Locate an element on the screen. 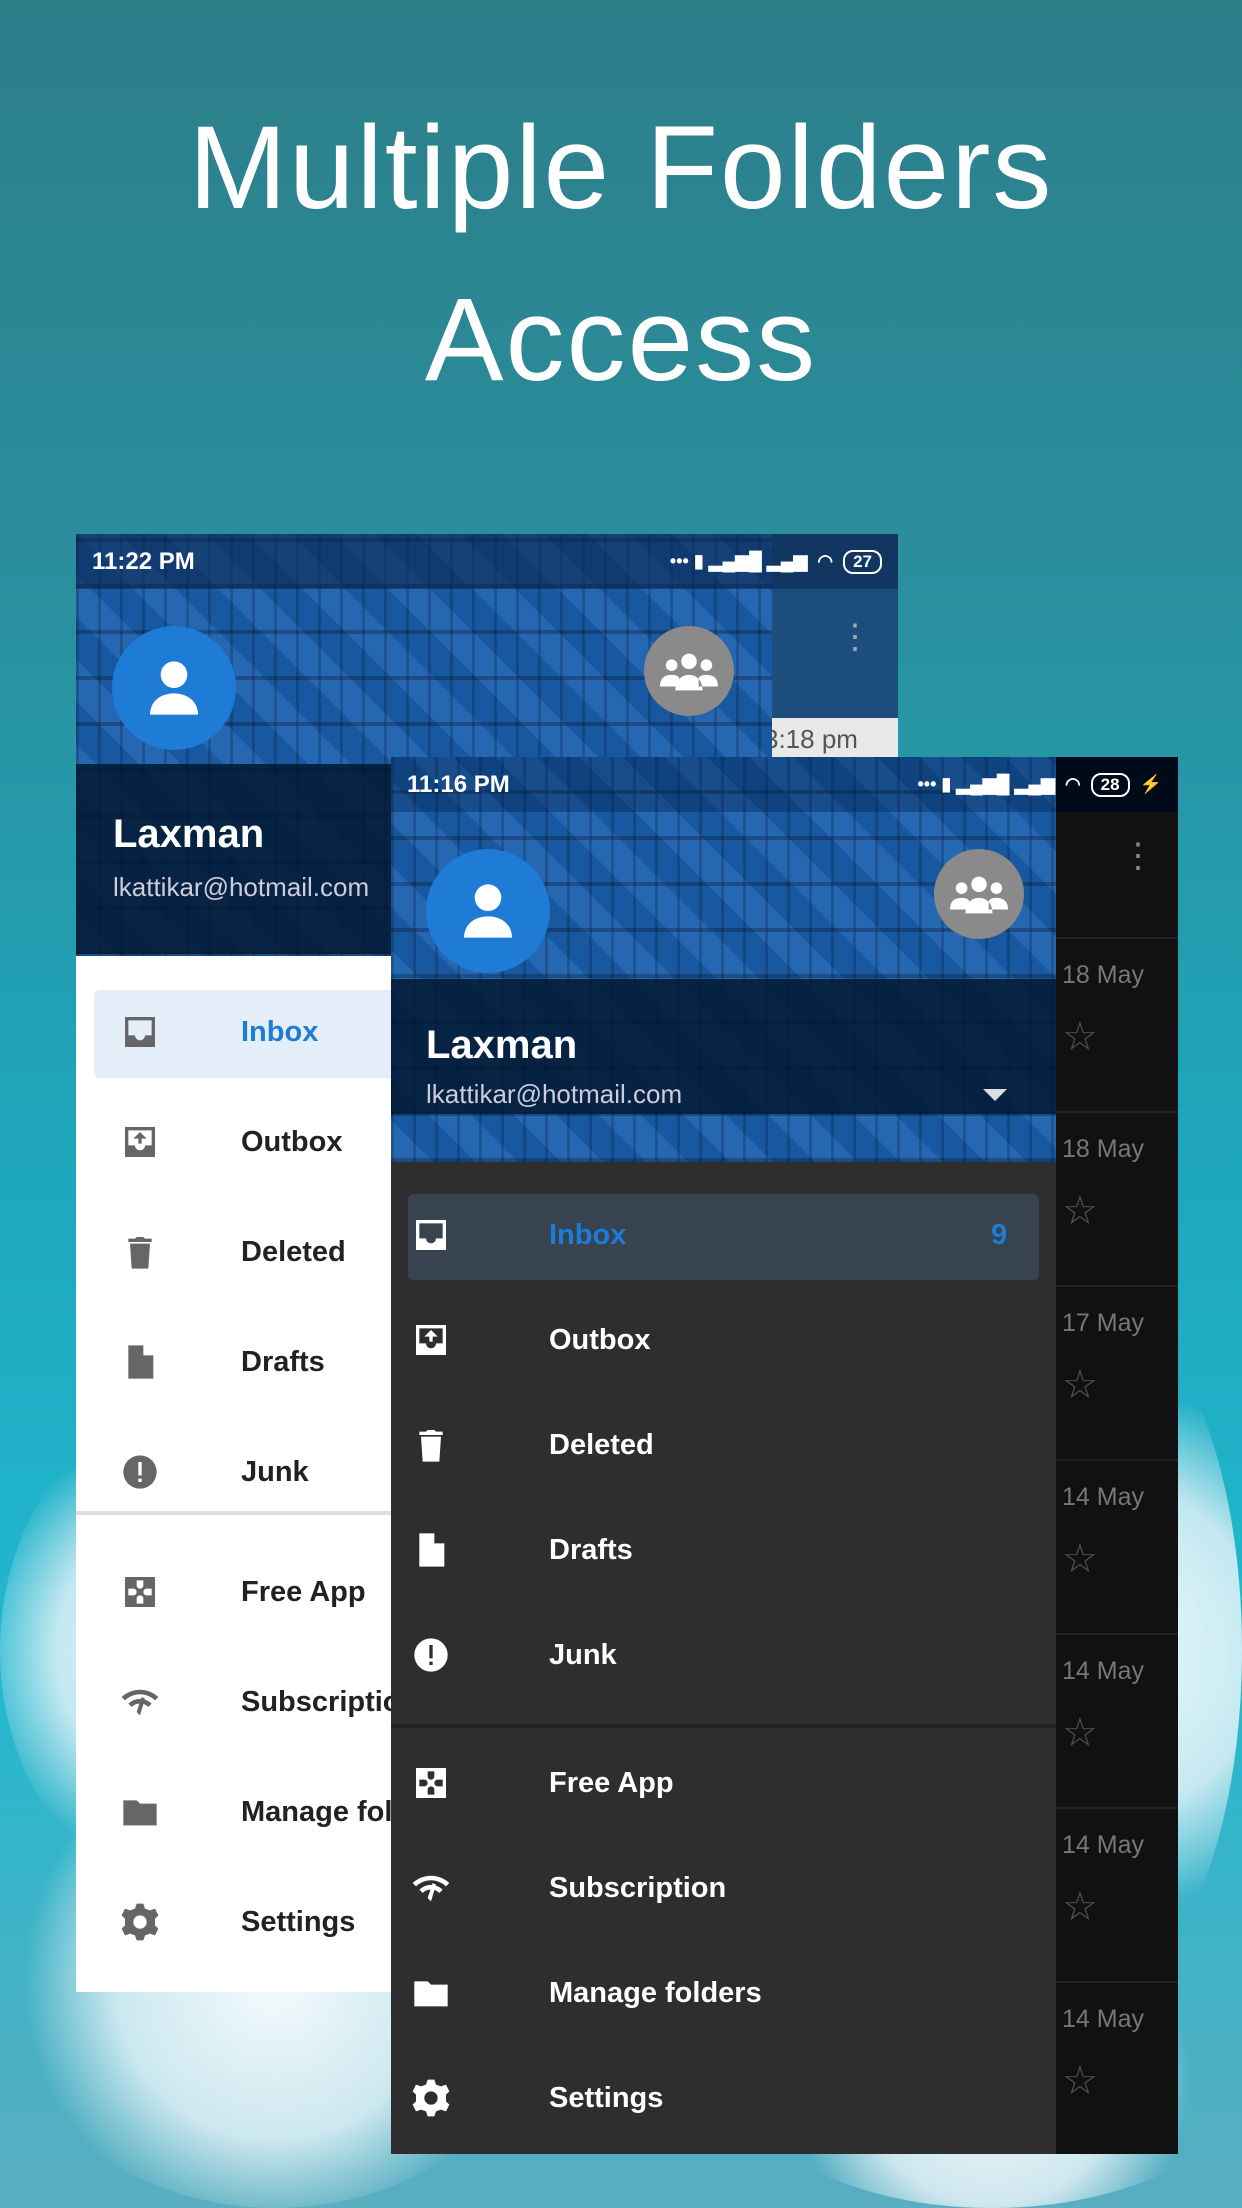 This screenshot has height=2208, width=1242. message-time: 3:18 pm is located at coordinates (811, 739).